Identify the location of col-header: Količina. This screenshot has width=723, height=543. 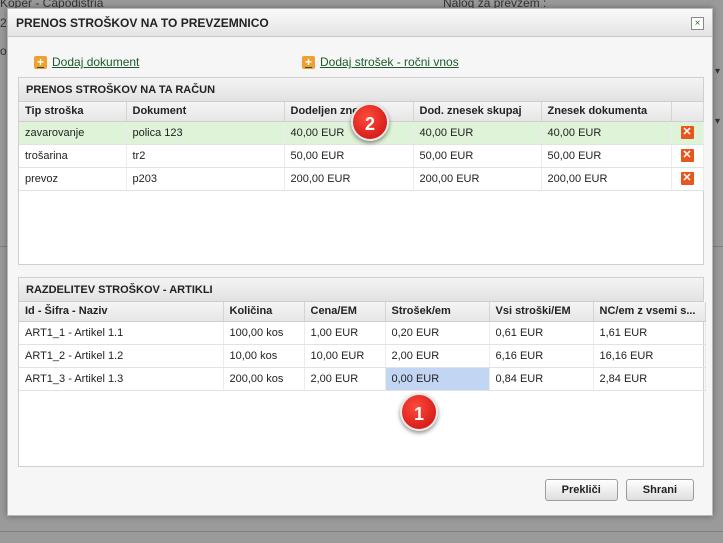
(264, 312).